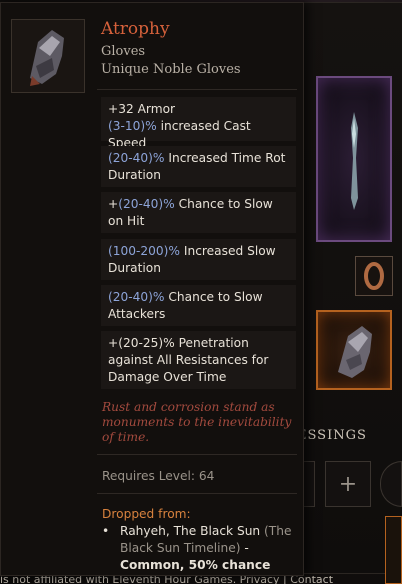 The image size is (402, 584). Describe the element at coordinates (198, 123) in the screenshot. I see `base-stats: +32 Armor (3-10)% increased Cast Speed` at that location.